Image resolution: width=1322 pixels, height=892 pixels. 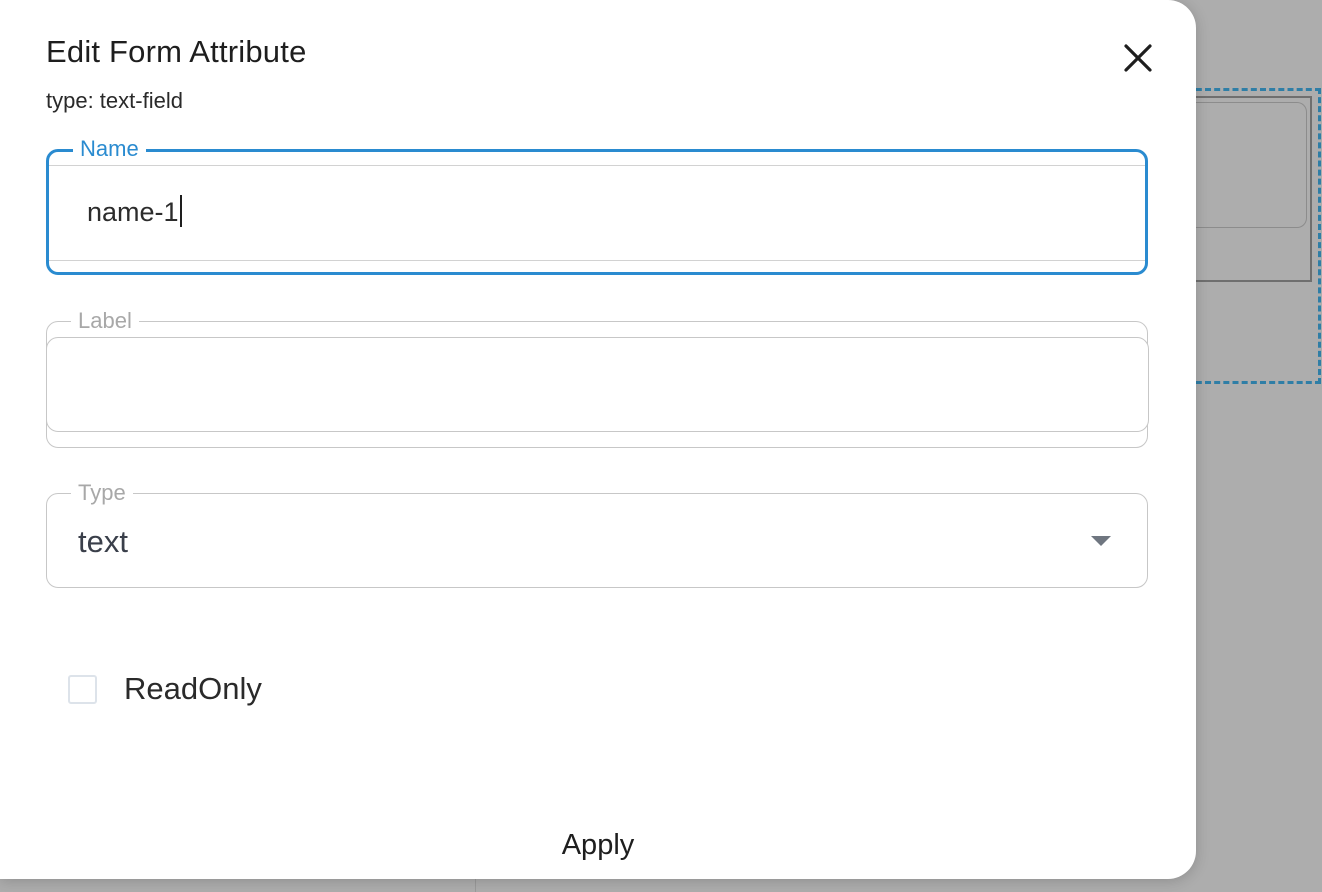 I want to click on dialog-subtitle: type: text-field, so click(x=114, y=100).